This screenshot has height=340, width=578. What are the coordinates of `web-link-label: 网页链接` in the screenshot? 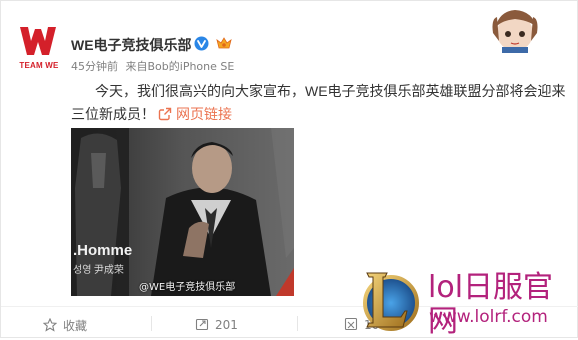 It's located at (204, 114).